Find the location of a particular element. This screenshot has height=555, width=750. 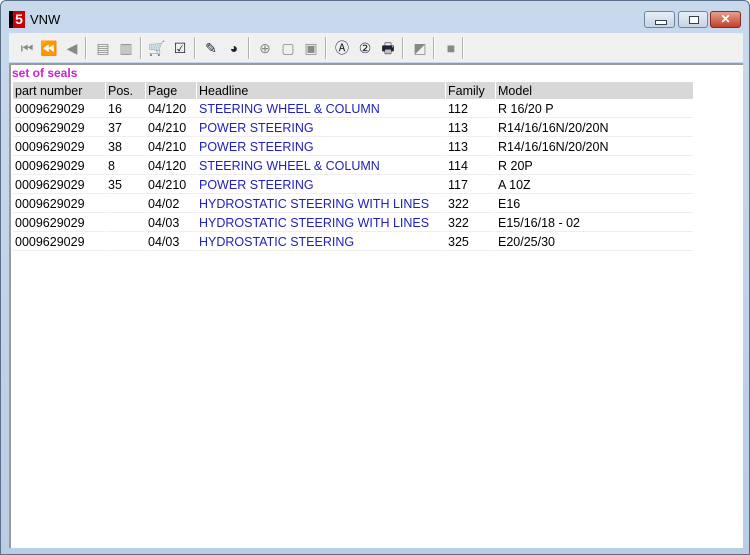

stop-button: ■ is located at coordinates (451, 48).